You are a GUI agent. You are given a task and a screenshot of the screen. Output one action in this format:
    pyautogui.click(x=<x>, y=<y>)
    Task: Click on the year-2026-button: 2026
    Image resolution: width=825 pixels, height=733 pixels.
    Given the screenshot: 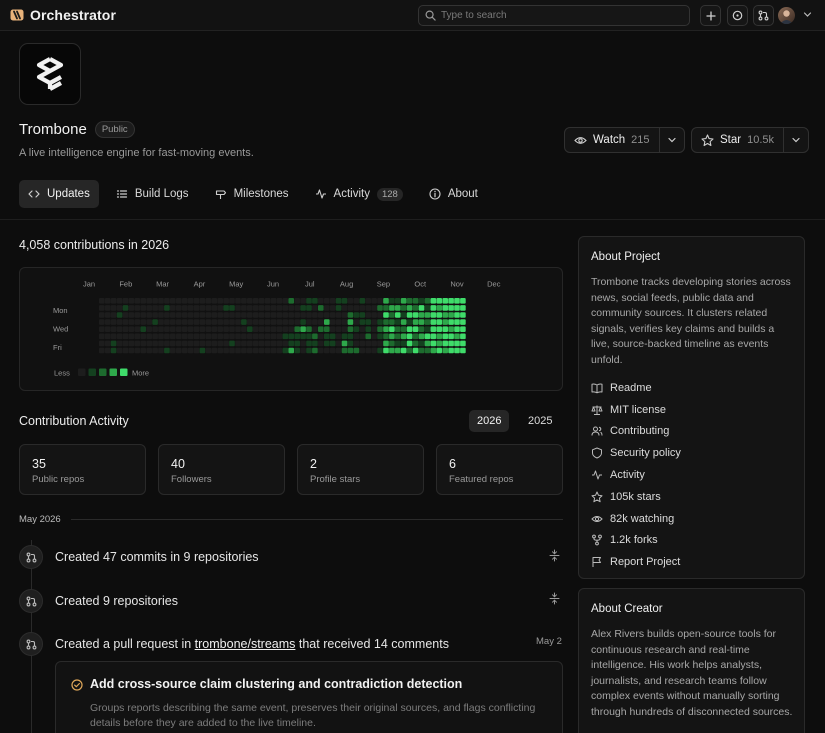 What is the action you would take?
    pyautogui.click(x=489, y=421)
    